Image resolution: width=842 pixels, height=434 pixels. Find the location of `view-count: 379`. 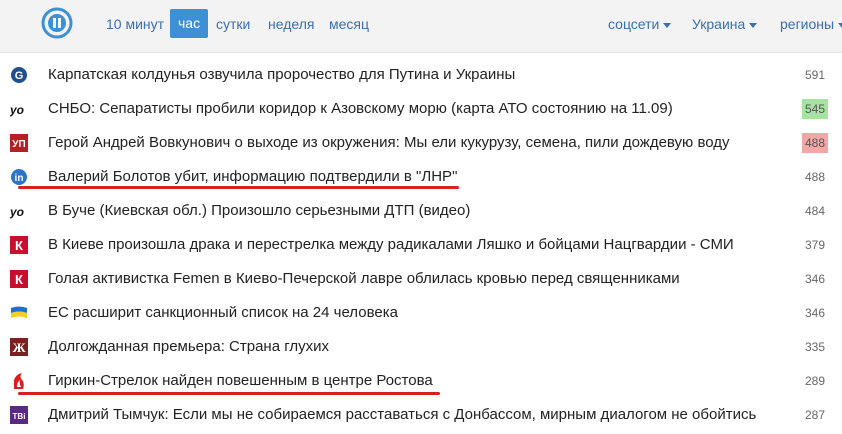

view-count: 379 is located at coordinates (814, 245).